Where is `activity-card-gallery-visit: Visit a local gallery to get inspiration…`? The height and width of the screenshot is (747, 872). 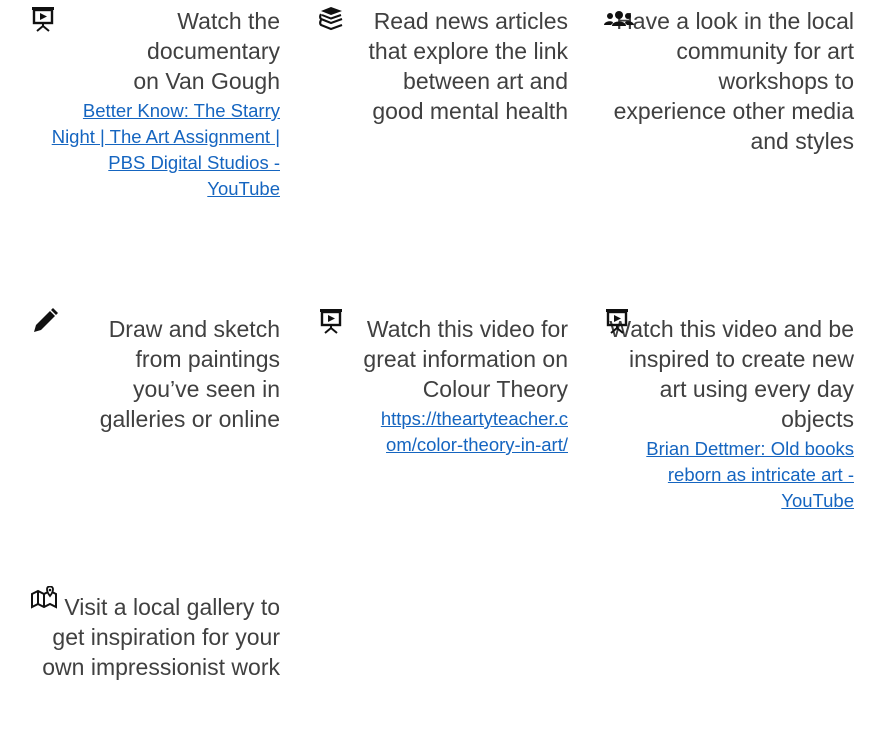 activity-card-gallery-visit: Visit a local gallery to get inspiration… is located at coordinates (155, 634).